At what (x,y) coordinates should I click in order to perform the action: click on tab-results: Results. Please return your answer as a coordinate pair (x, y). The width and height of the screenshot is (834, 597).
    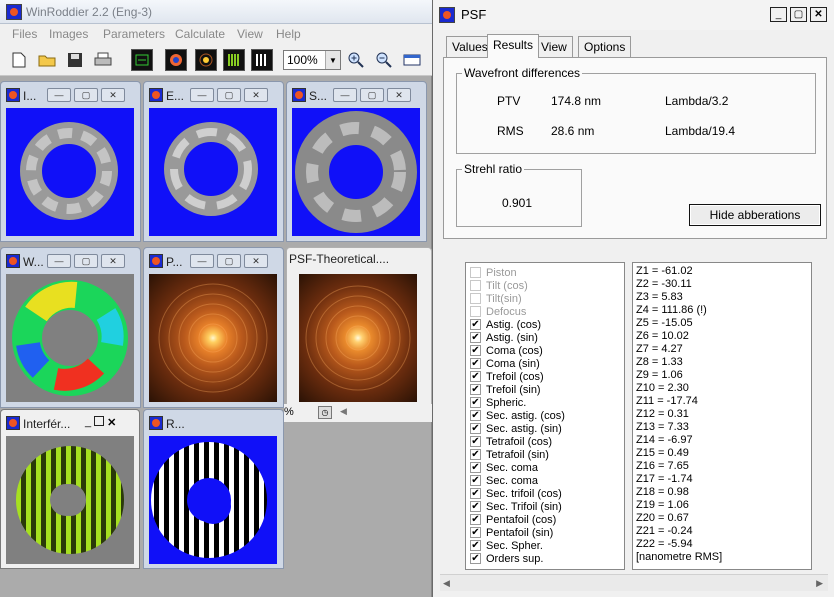
    Looking at the image, I should click on (513, 46).